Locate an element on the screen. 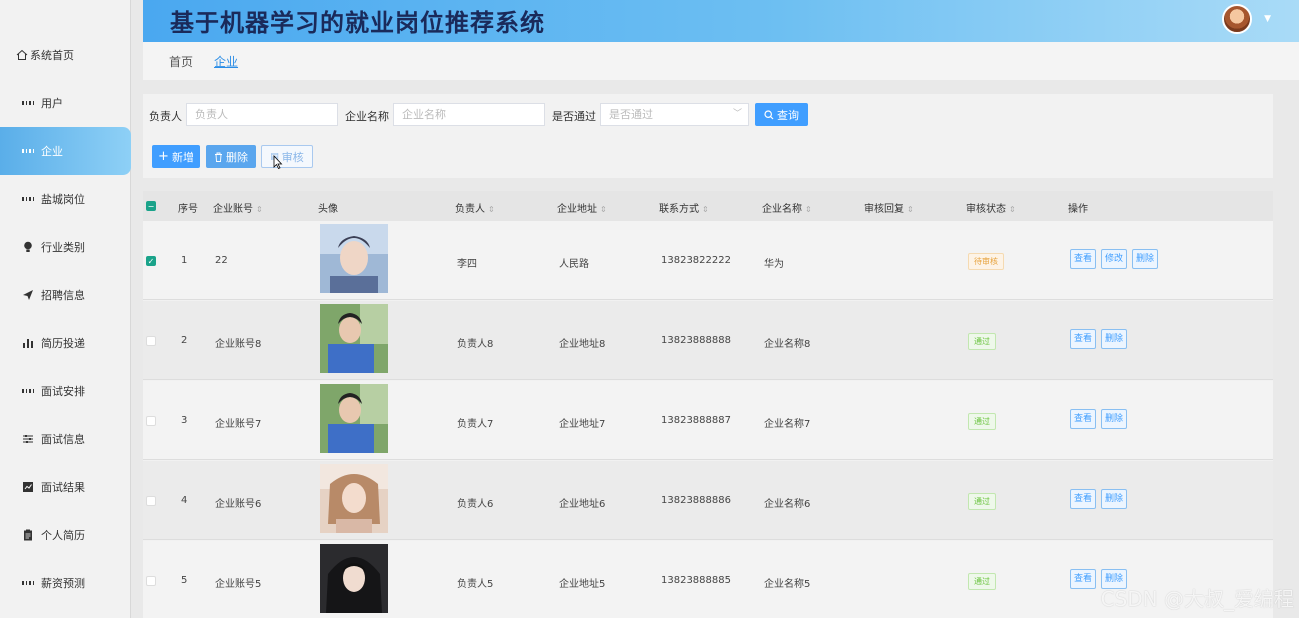 Image resolution: width=1299 pixels, height=618 pixels. add-button: + 新增 is located at coordinates (176, 156).